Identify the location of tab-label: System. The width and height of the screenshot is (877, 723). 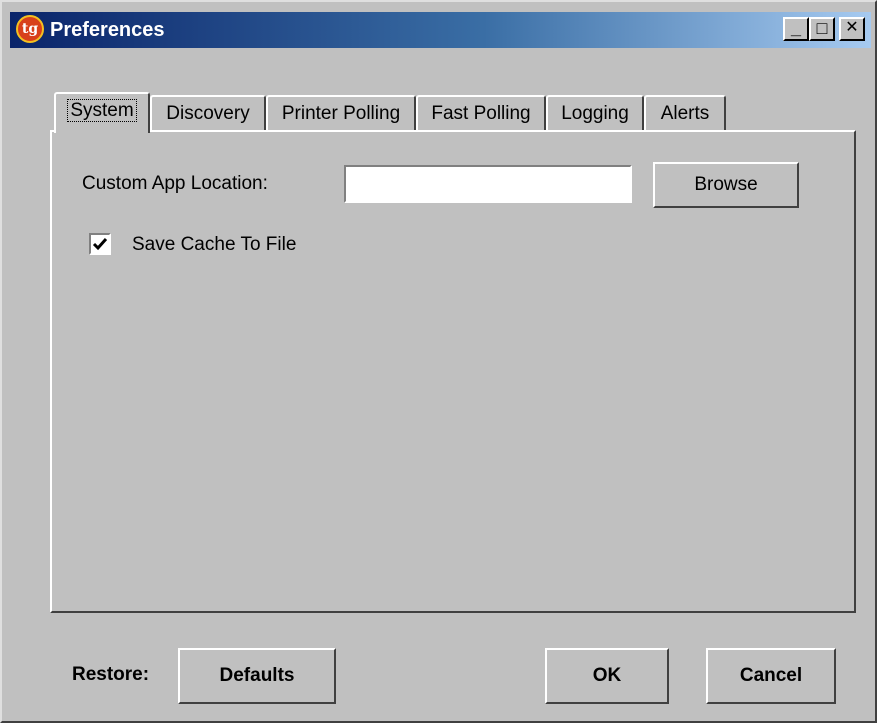
(102, 110).